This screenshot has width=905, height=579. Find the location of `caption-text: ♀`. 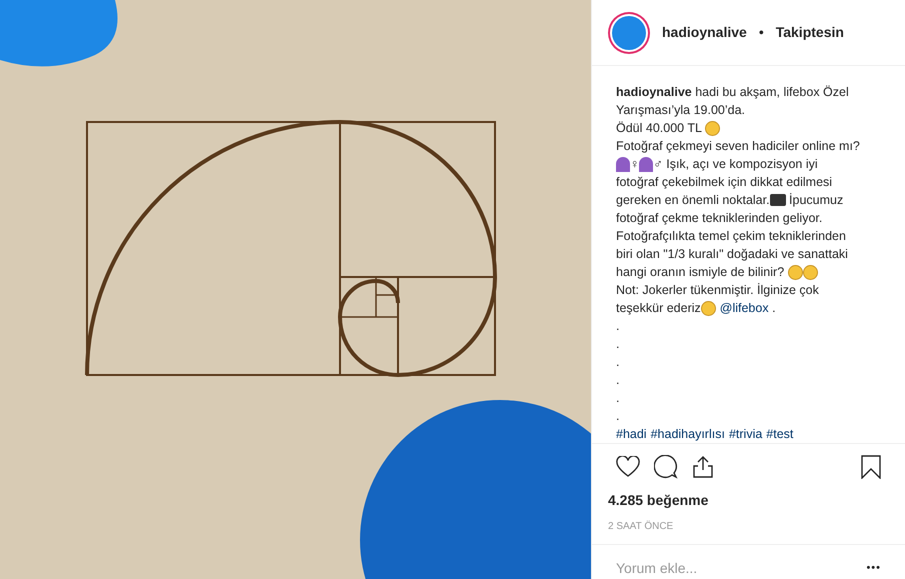

caption-text: ♀ is located at coordinates (635, 164).